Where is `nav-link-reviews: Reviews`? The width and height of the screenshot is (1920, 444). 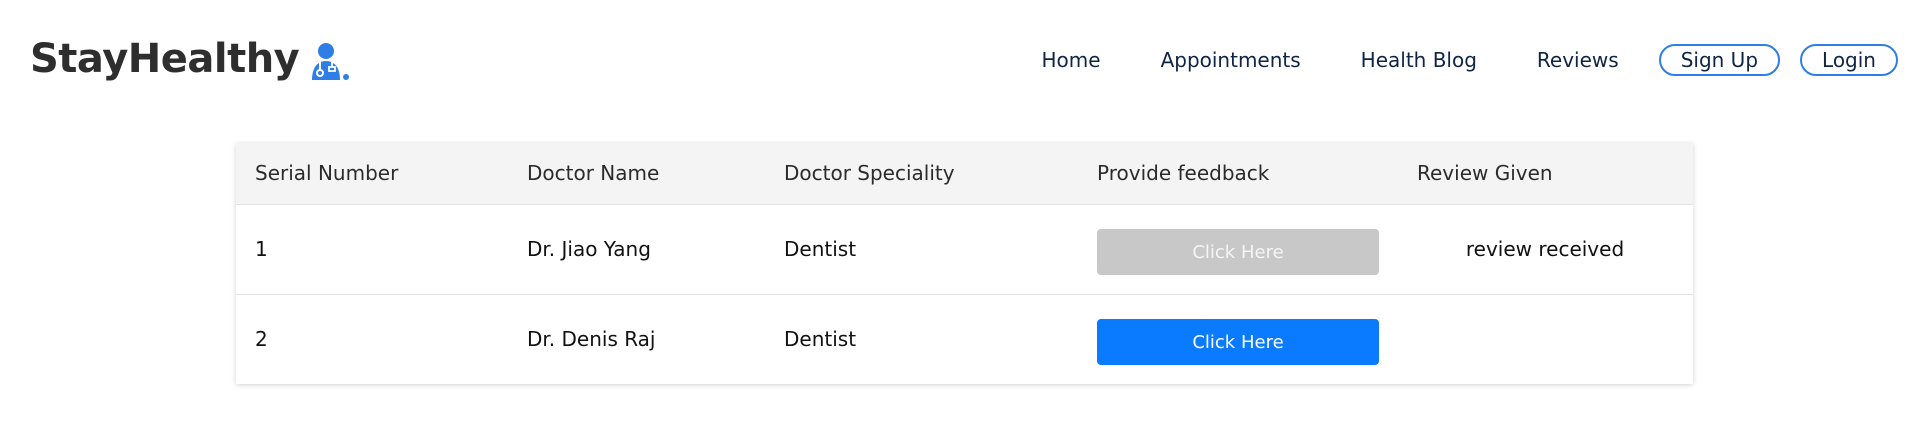
nav-link-reviews: Reviews is located at coordinates (1578, 60).